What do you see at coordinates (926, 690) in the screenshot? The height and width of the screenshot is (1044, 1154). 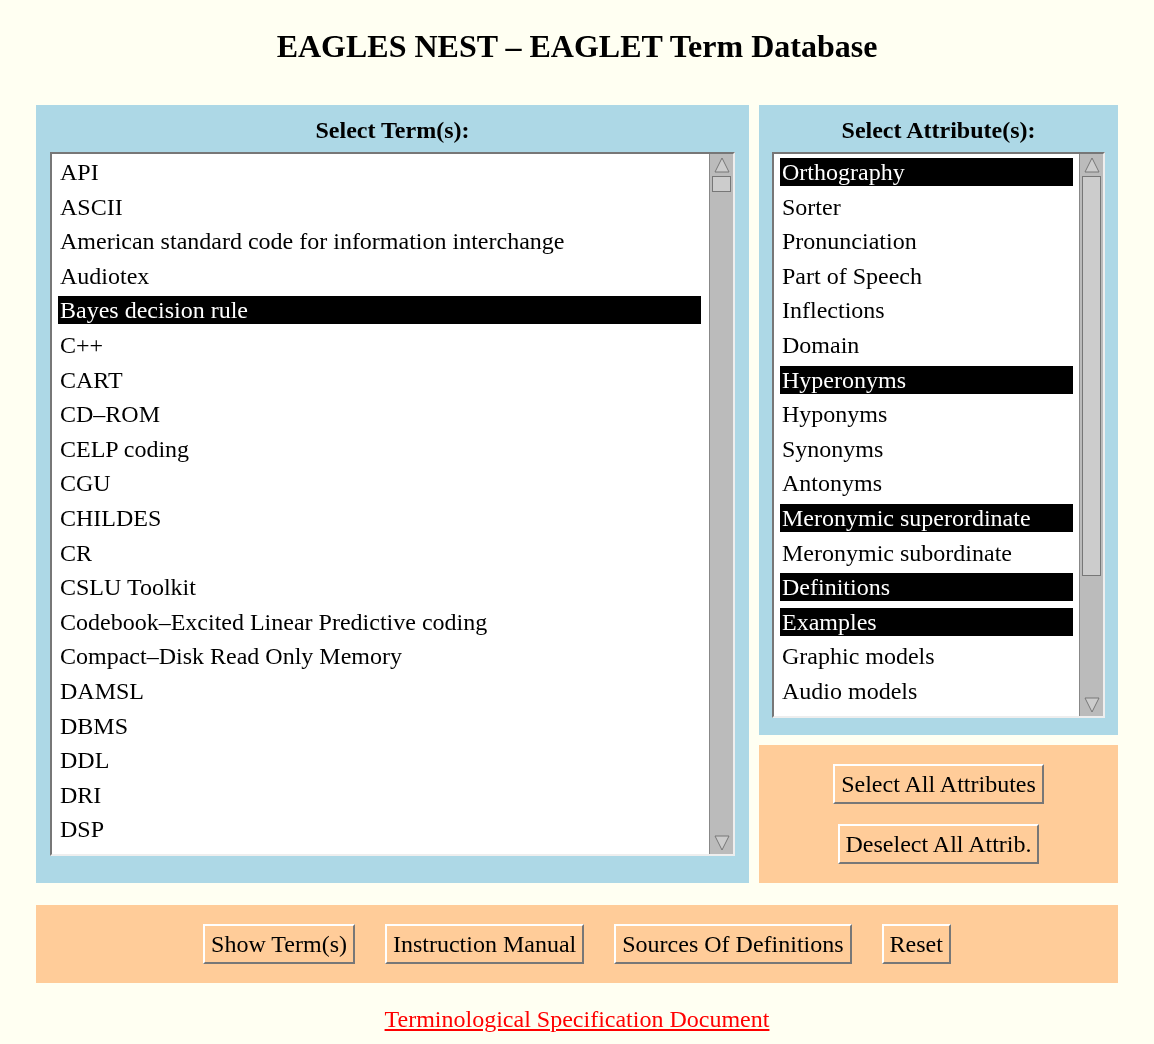 I see `attribute-item: Audio models` at bounding box center [926, 690].